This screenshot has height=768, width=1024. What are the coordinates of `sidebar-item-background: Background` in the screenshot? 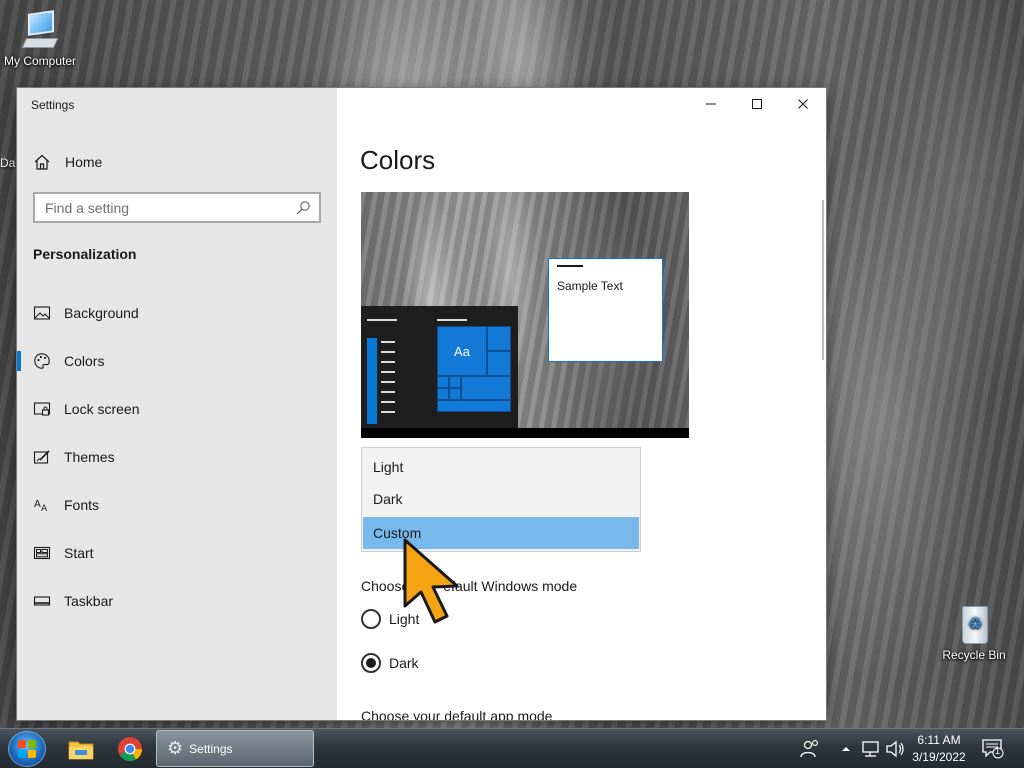 It's located at (177, 313).